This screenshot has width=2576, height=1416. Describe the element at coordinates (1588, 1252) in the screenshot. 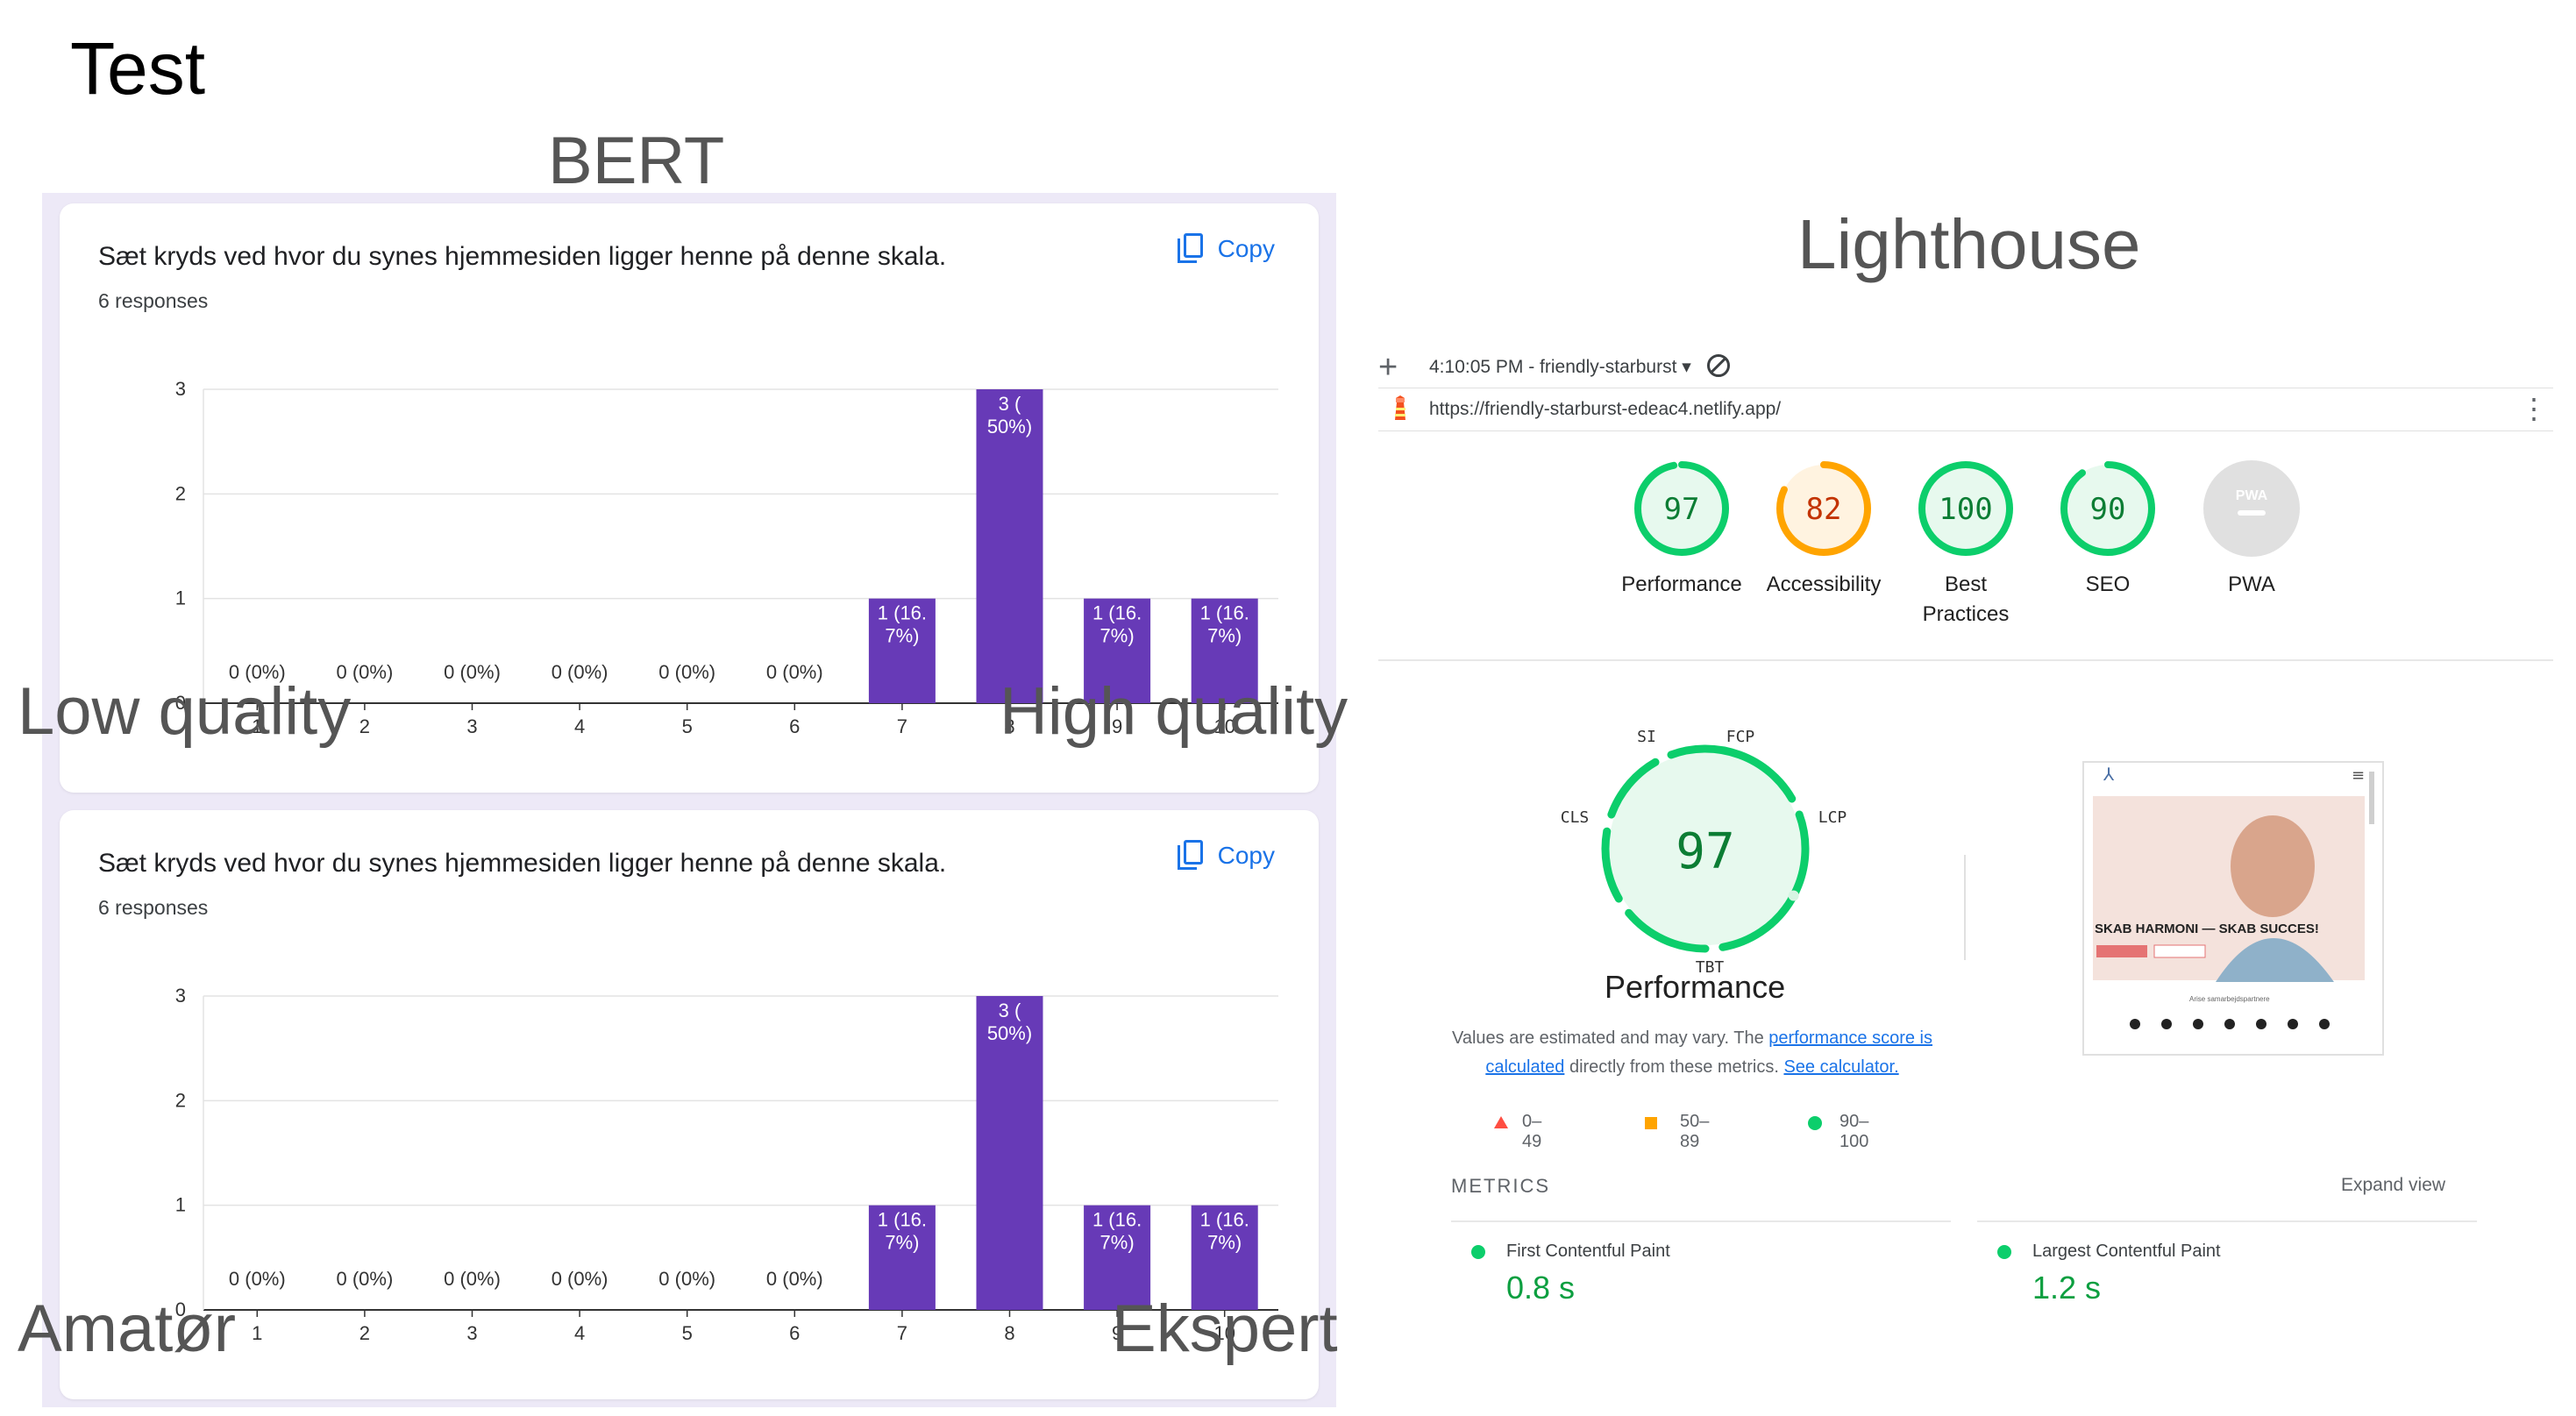

I see `metric-name: First Contentful Paint` at that location.